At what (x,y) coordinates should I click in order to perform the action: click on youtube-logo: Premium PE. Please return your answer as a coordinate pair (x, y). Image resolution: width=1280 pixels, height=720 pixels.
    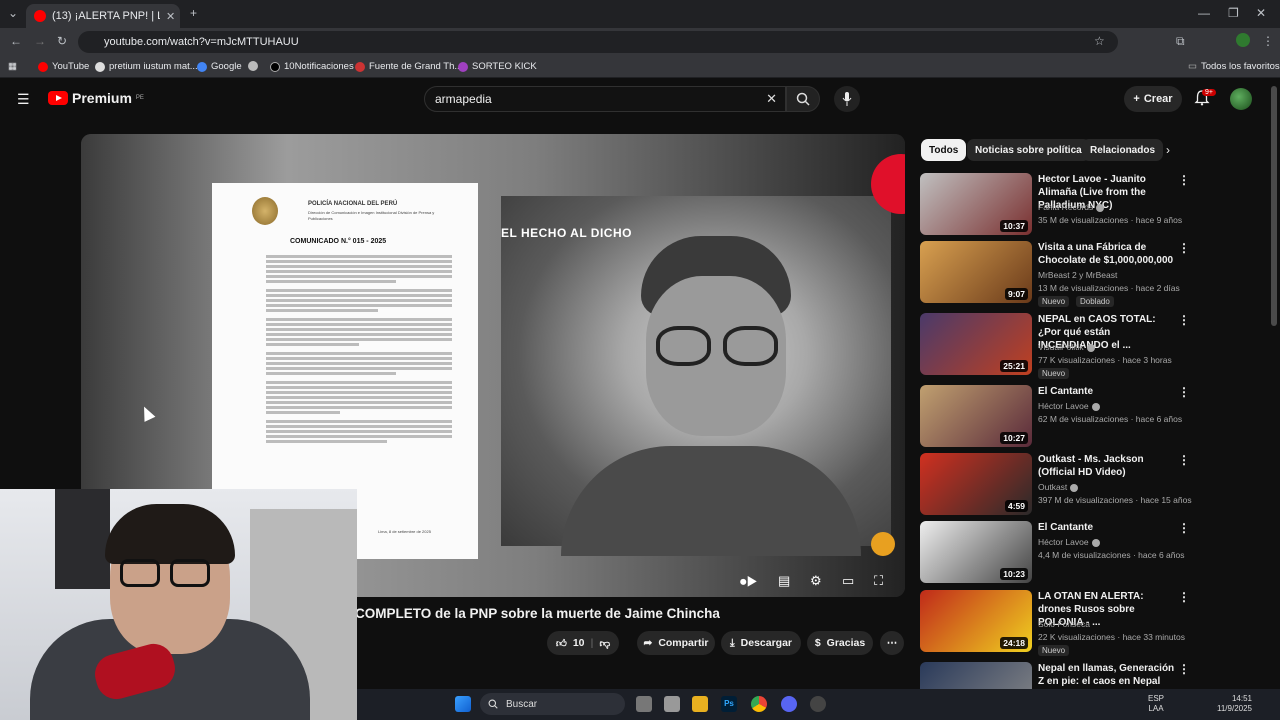
    Looking at the image, I should click on (96, 98).